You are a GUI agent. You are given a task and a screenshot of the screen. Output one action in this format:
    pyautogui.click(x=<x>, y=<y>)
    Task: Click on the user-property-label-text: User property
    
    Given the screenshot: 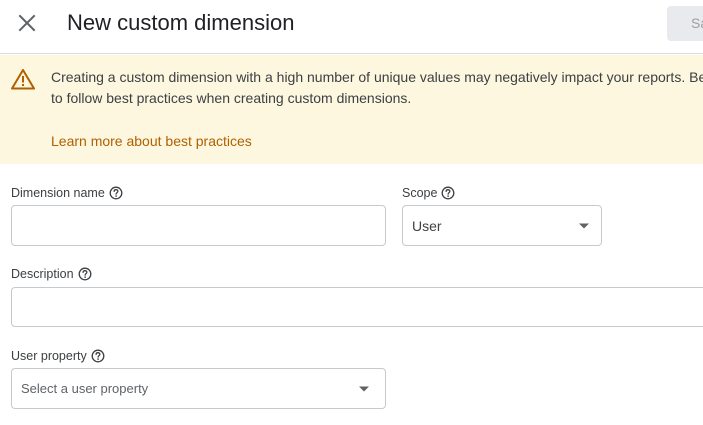 What is the action you would take?
    pyautogui.click(x=49, y=356)
    